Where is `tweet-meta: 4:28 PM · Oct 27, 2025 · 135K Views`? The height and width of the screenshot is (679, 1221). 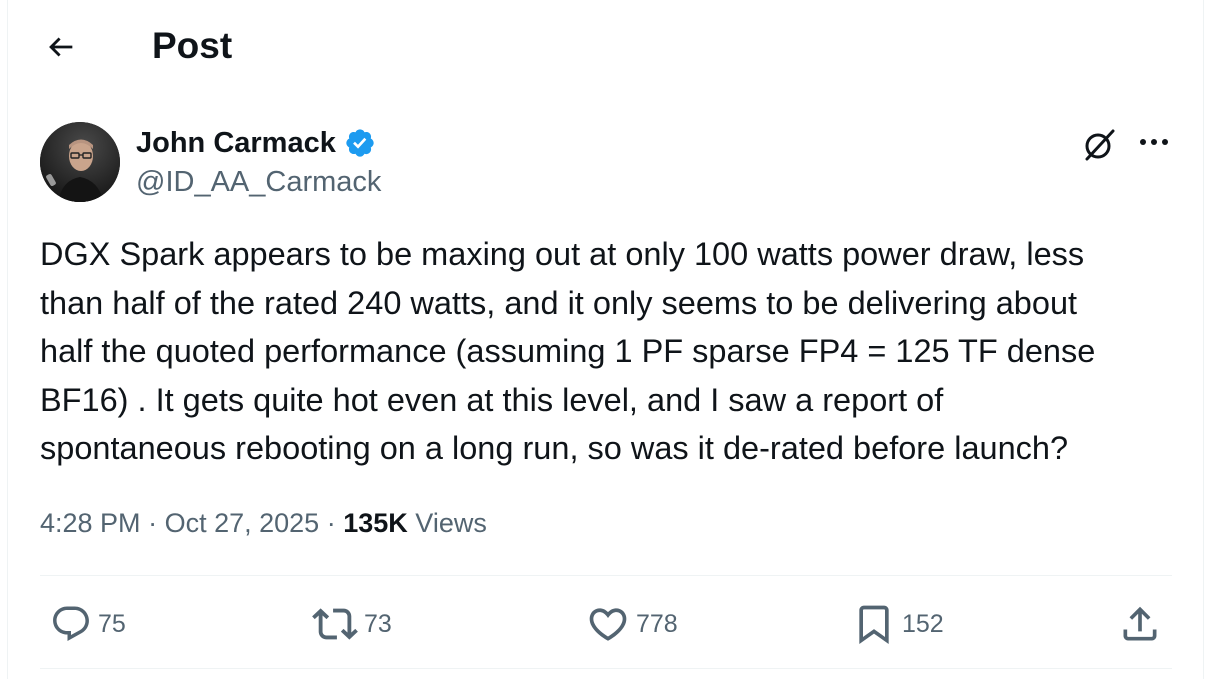 tweet-meta: 4:28 PM · Oct 27, 2025 · 135K Views is located at coordinates (263, 523).